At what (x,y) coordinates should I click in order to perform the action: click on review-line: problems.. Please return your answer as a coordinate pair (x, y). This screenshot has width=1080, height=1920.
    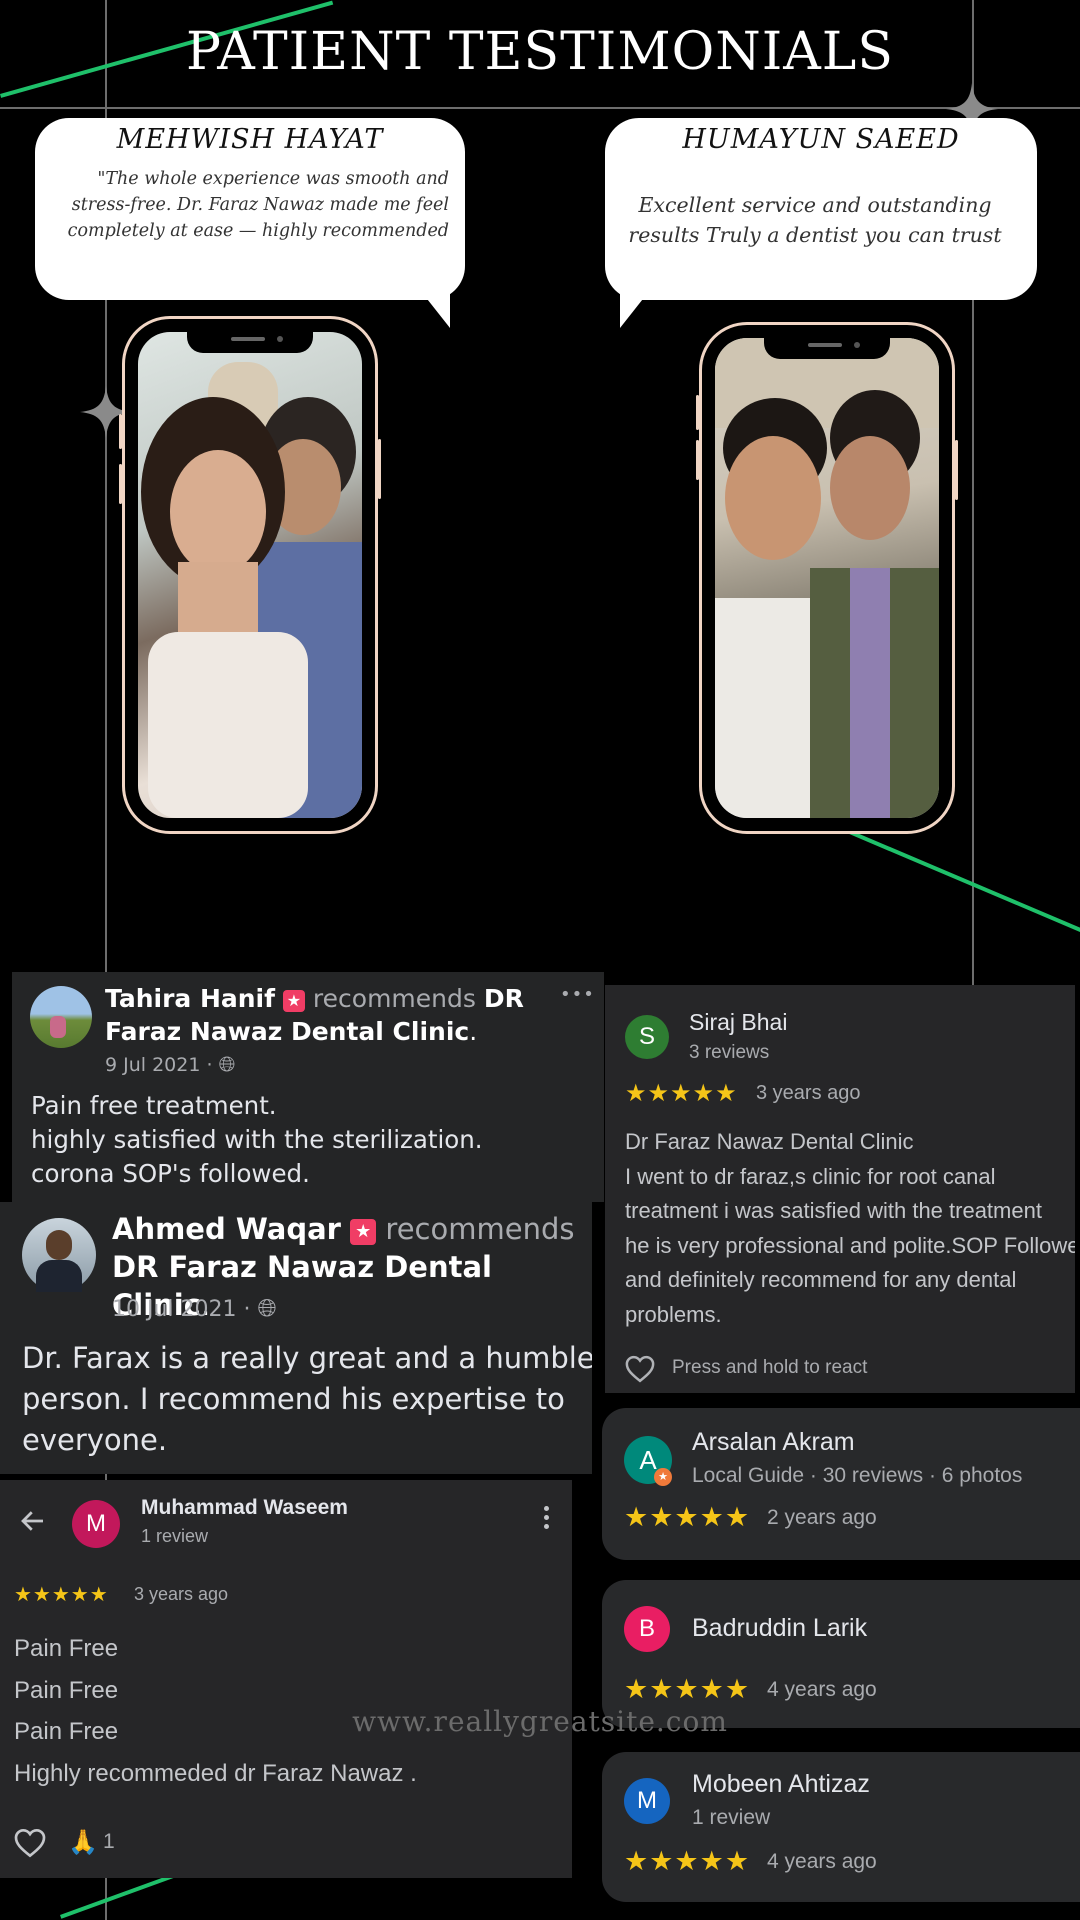
    Looking at the image, I should click on (673, 1314).